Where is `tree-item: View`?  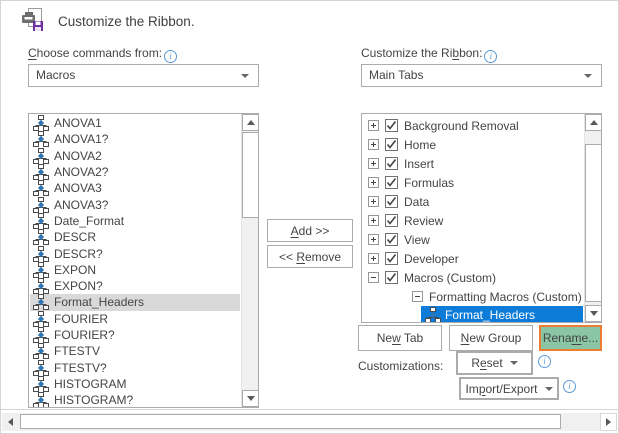 tree-item: View is located at coordinates (473, 239).